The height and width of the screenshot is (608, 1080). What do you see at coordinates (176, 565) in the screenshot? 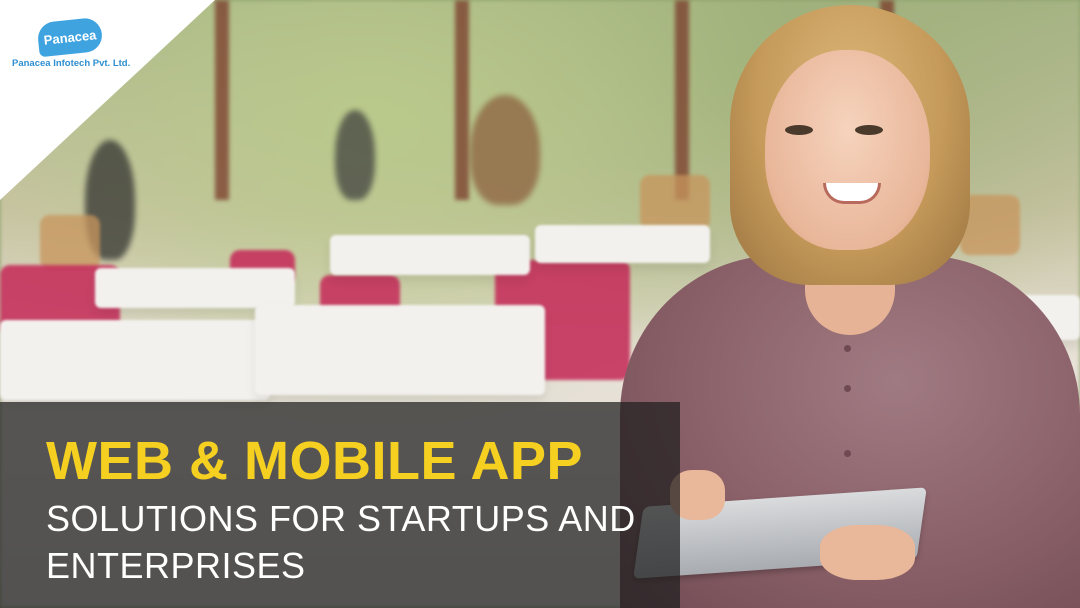
I see `banner-subline-2: ENTERPRISES` at bounding box center [176, 565].